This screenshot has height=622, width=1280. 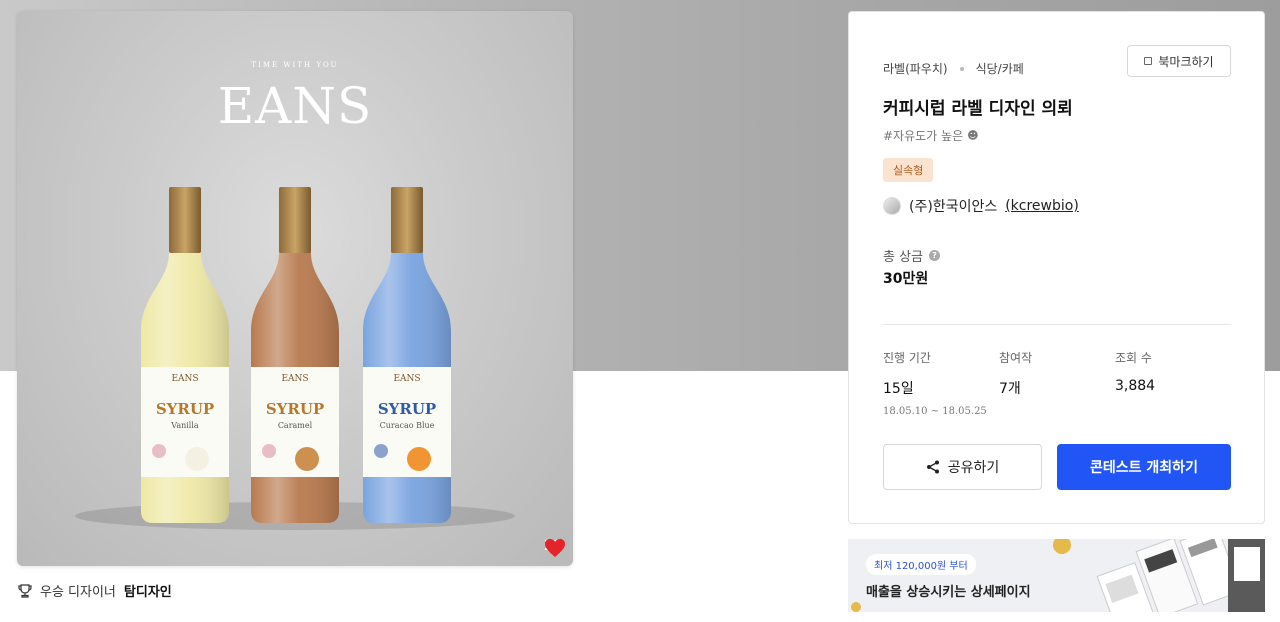 What do you see at coordinates (892, 206) in the screenshot?
I see `host-avatar` at bounding box center [892, 206].